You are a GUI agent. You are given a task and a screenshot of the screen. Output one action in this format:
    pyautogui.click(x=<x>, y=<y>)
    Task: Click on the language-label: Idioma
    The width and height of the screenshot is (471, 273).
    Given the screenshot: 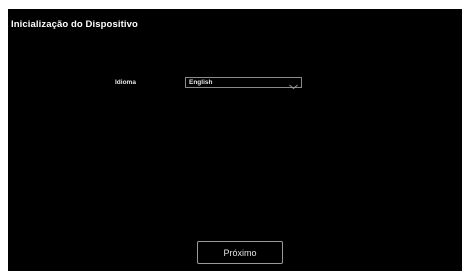 What is the action you would take?
    pyautogui.click(x=125, y=82)
    